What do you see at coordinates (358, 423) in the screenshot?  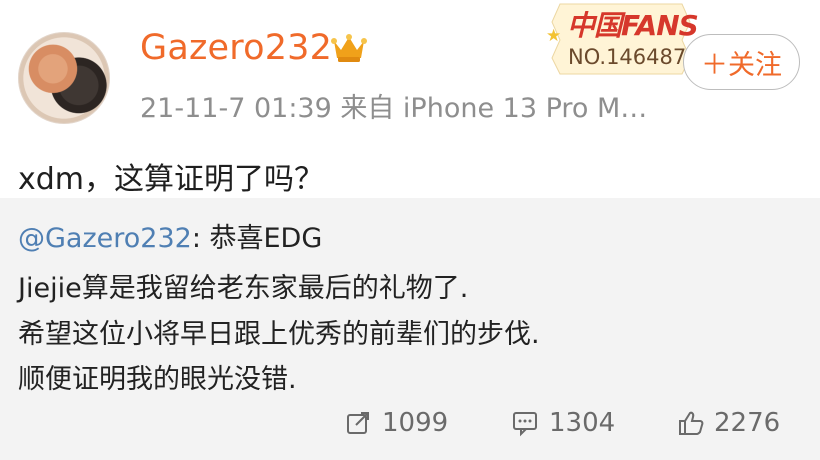 I see `repost-icon` at bounding box center [358, 423].